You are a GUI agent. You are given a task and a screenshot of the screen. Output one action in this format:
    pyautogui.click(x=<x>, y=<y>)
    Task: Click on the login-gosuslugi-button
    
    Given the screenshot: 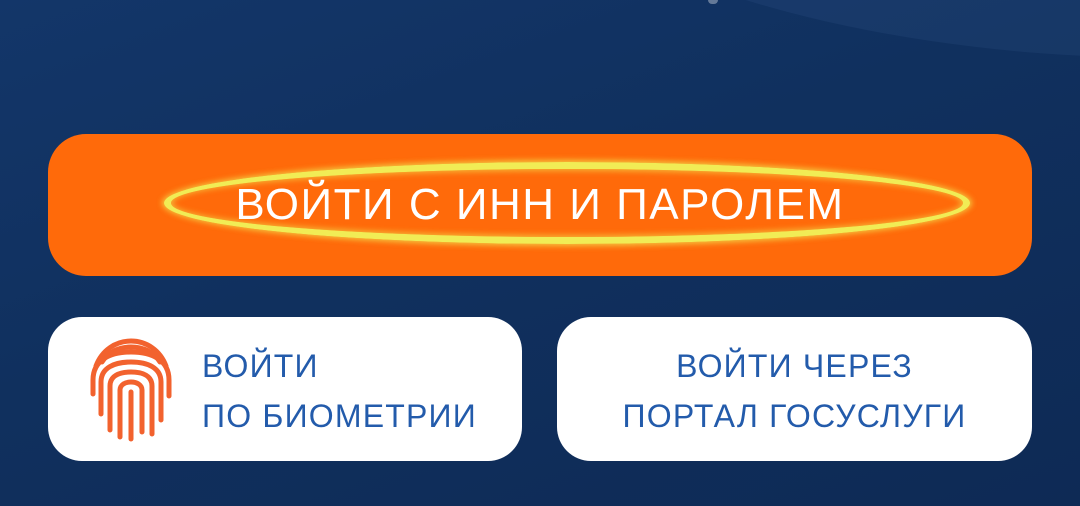 What is the action you would take?
    pyautogui.click(x=794, y=389)
    